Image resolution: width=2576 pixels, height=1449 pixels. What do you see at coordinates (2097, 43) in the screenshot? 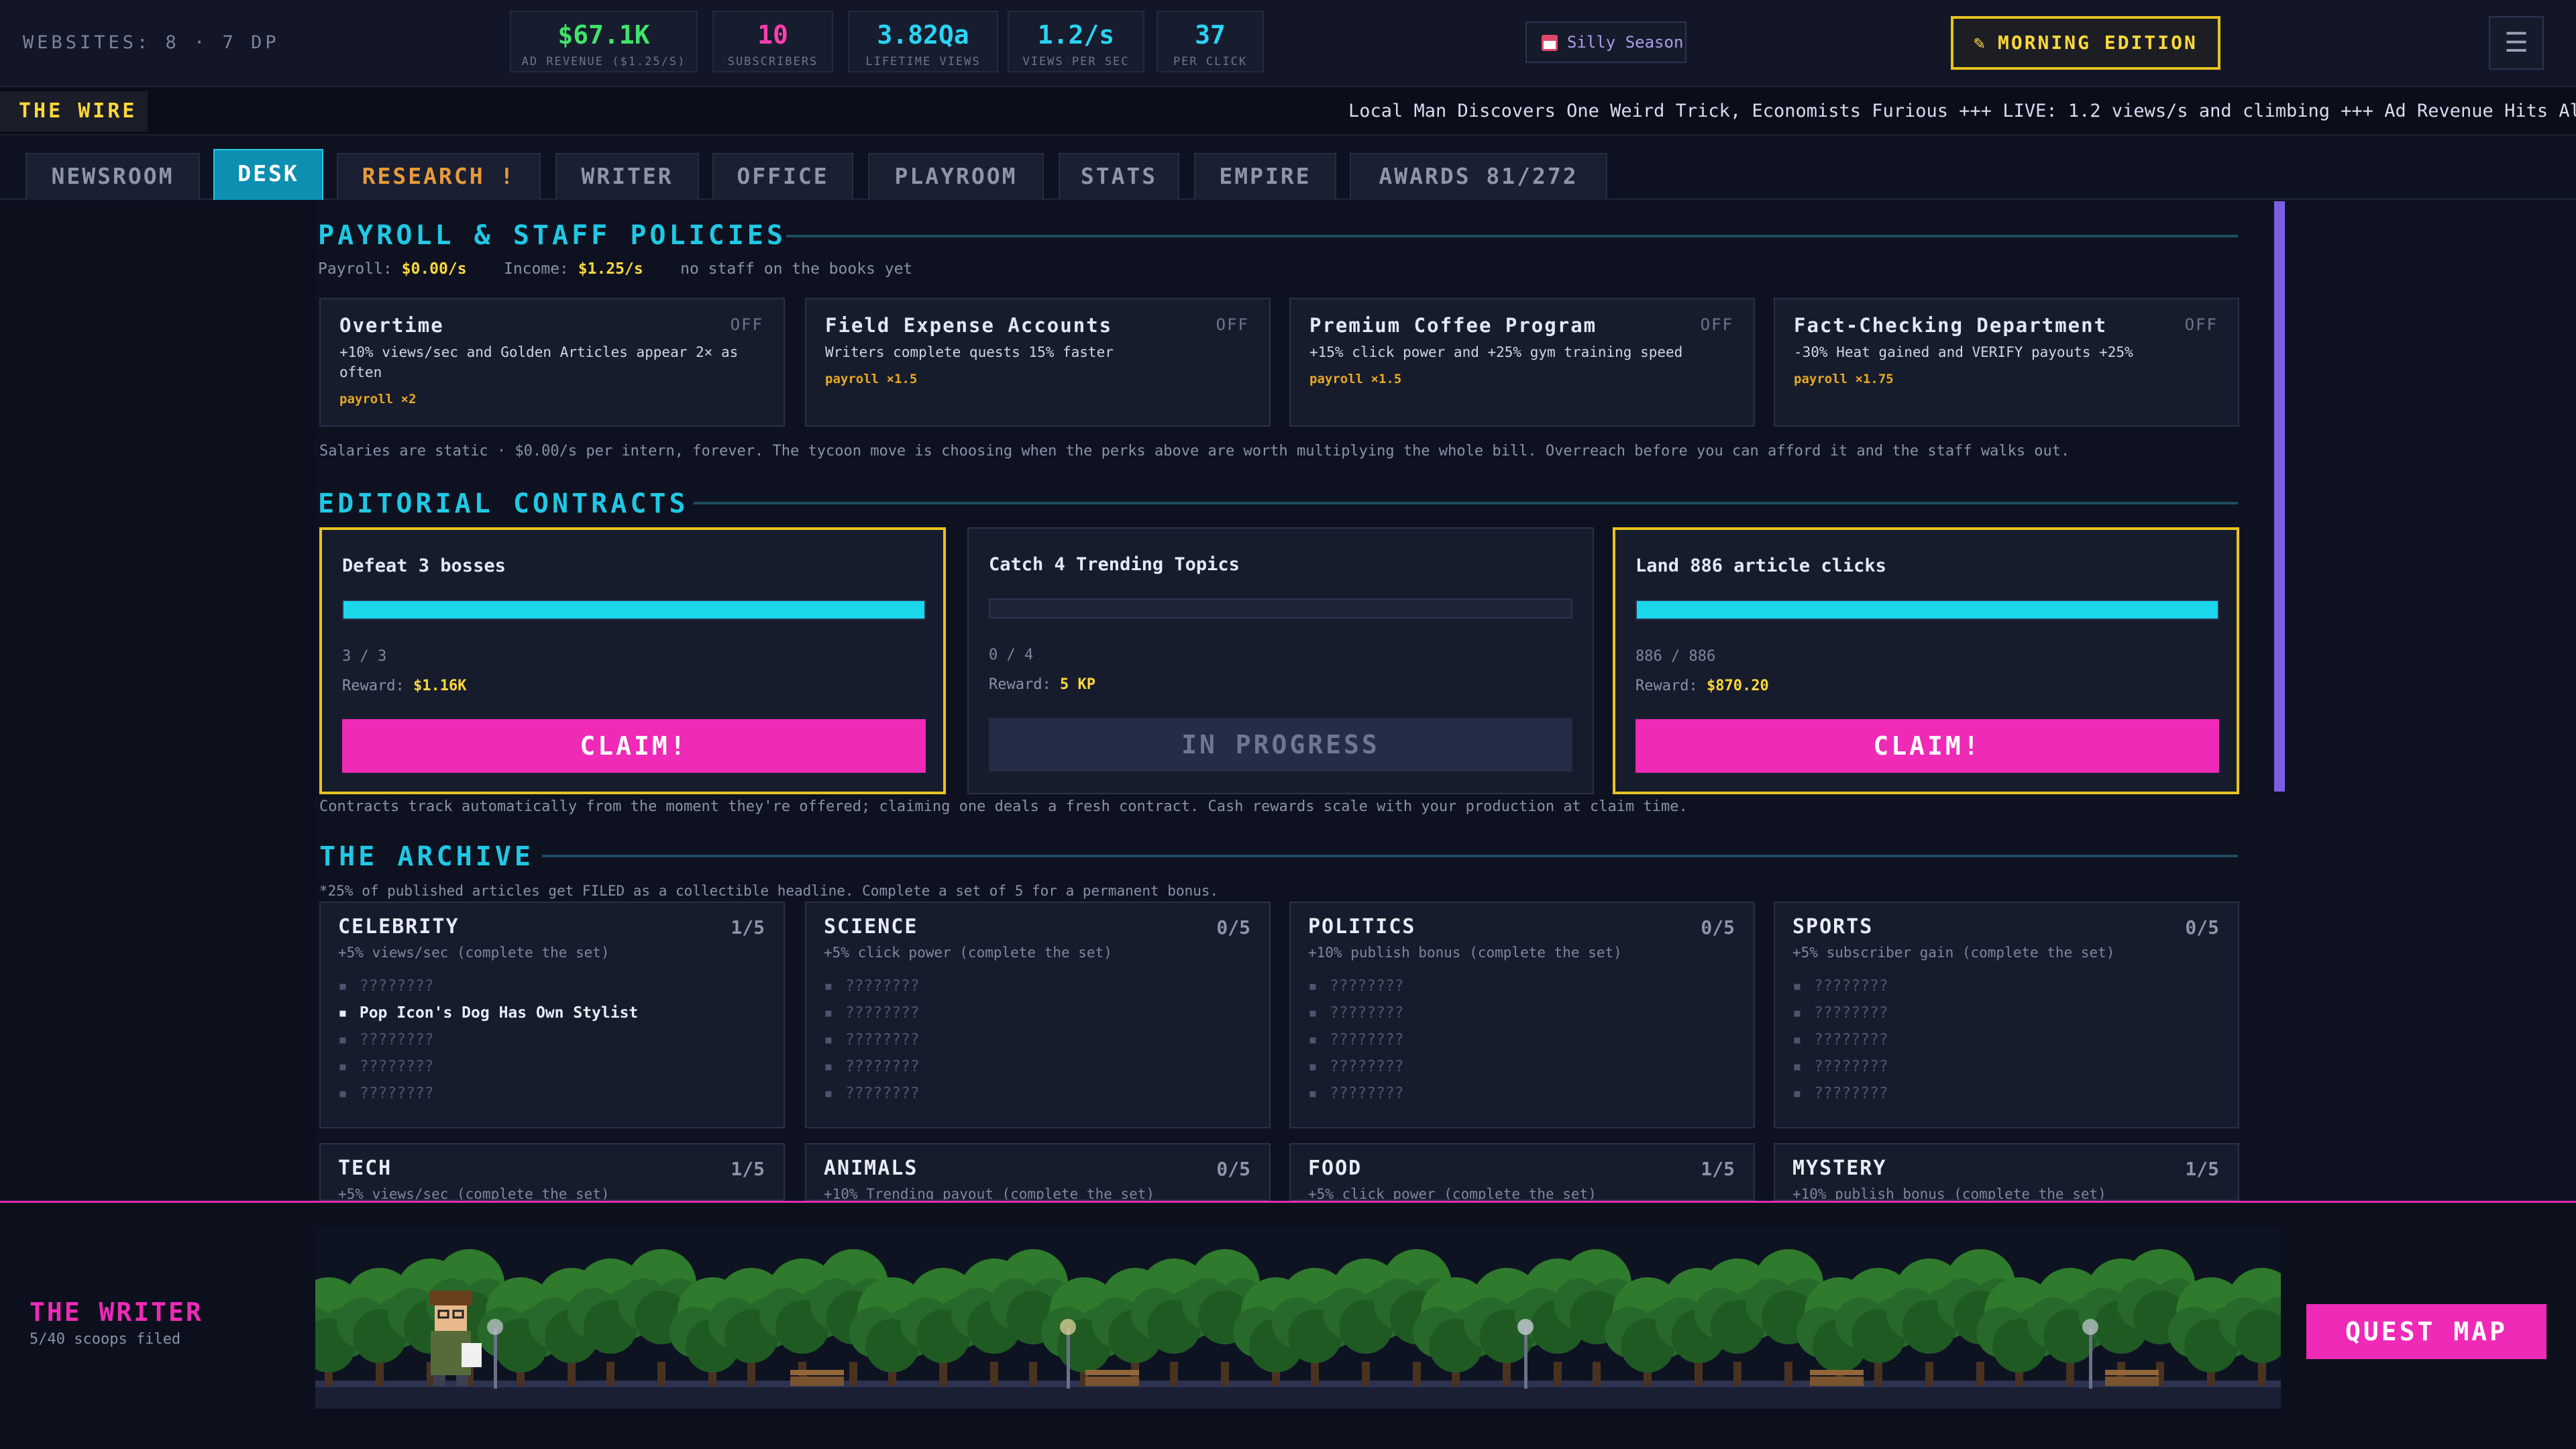
I see `morning-edition-label: MORNING EDITION` at bounding box center [2097, 43].